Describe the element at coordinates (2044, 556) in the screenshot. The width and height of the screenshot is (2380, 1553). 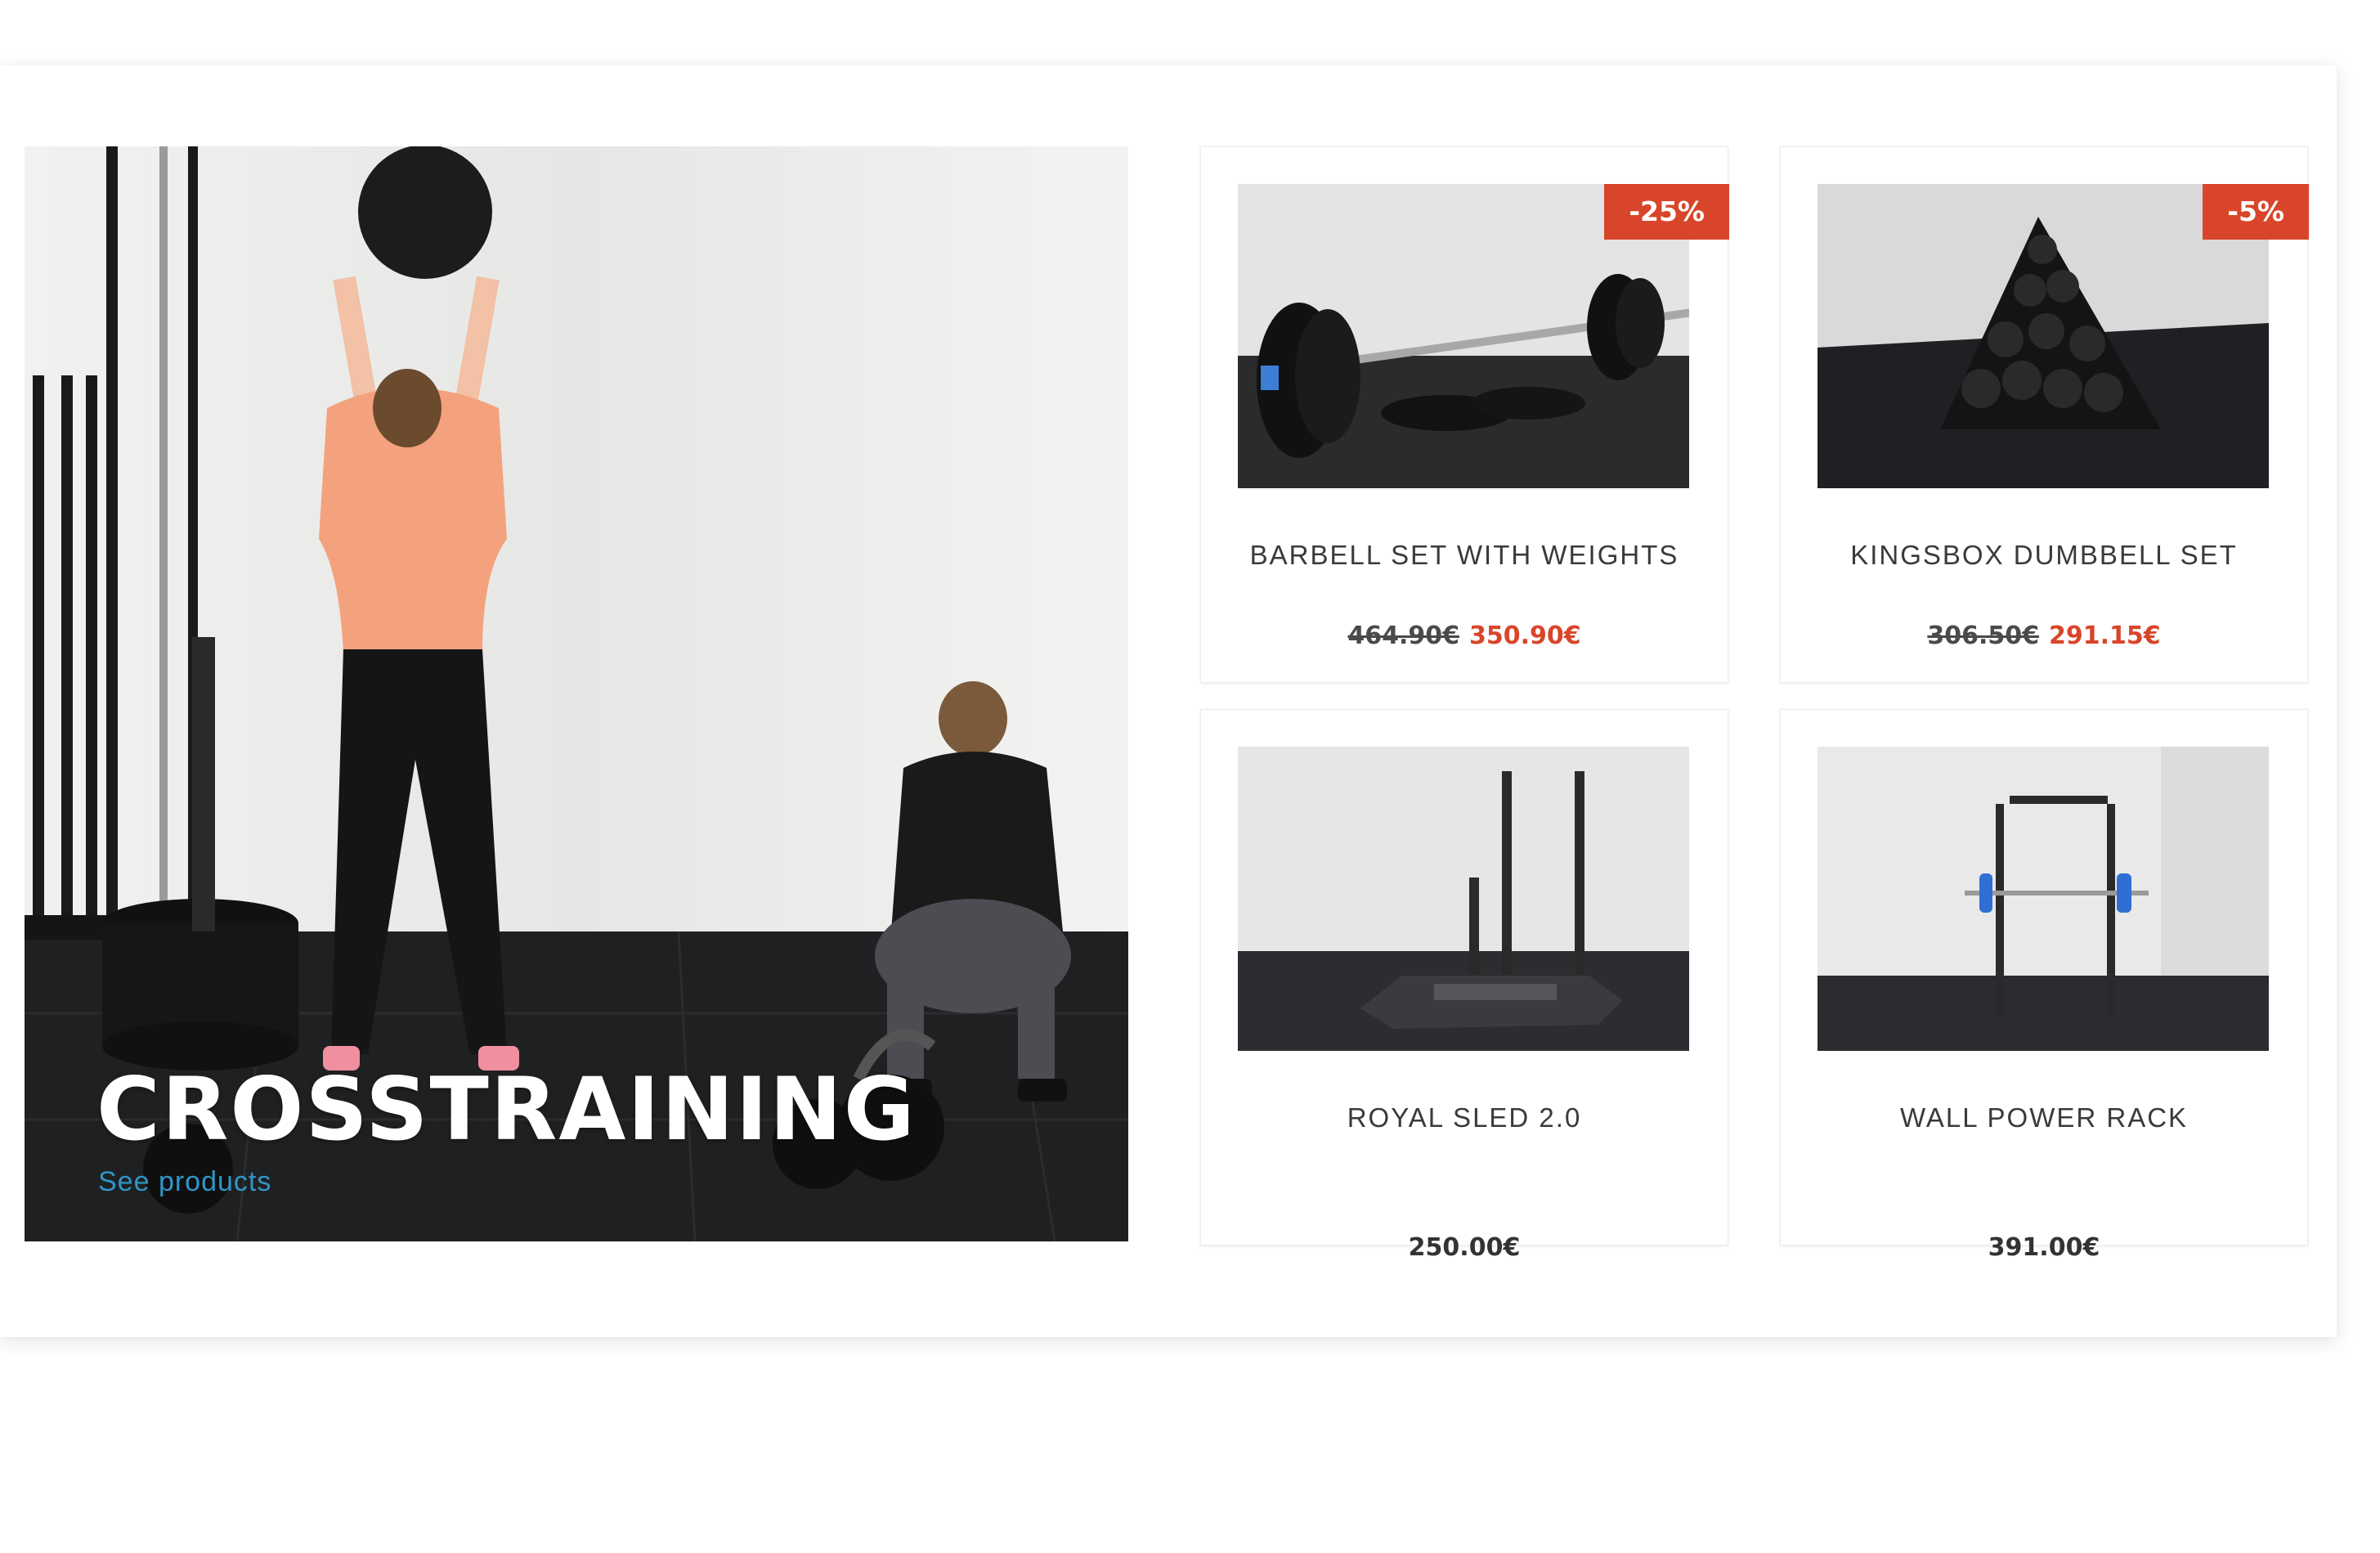
I see `product-name: KINGSBOX DUMBBELL SET` at that location.